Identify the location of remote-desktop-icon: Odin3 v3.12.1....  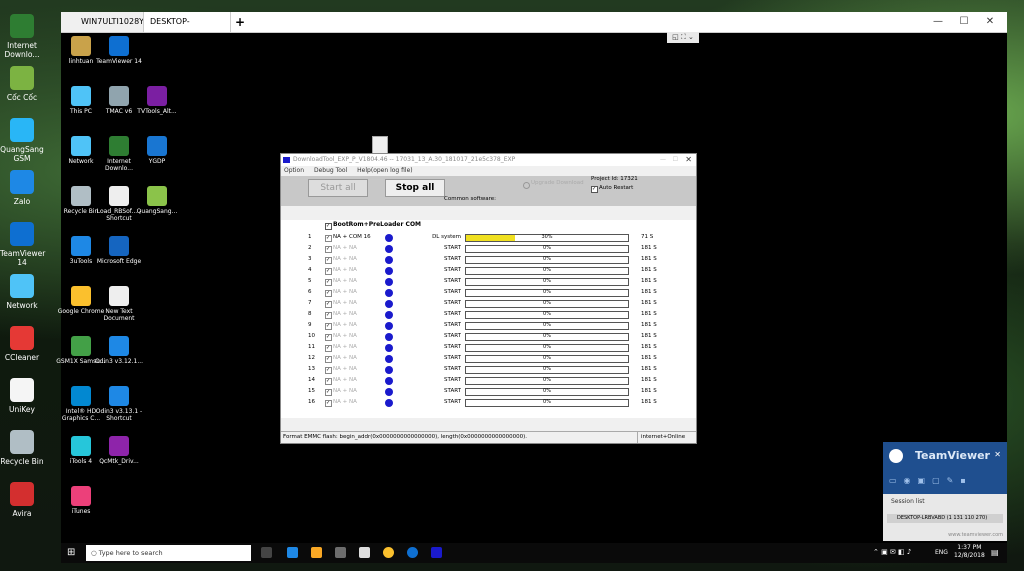
(119, 350).